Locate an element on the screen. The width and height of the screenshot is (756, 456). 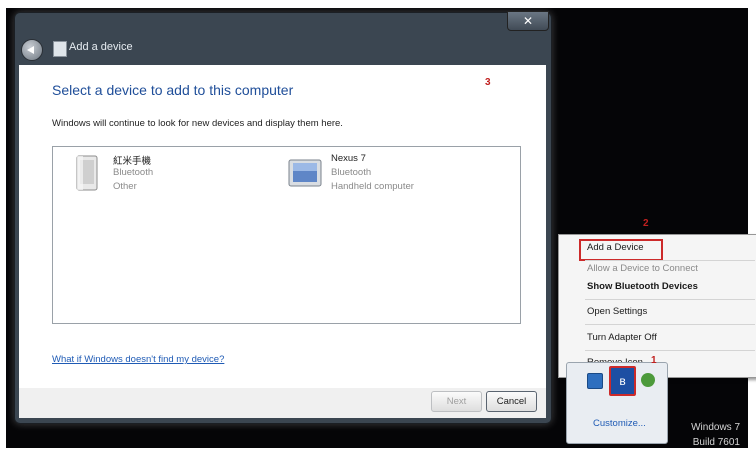
cancel-button: Cancel is located at coordinates (511, 401).